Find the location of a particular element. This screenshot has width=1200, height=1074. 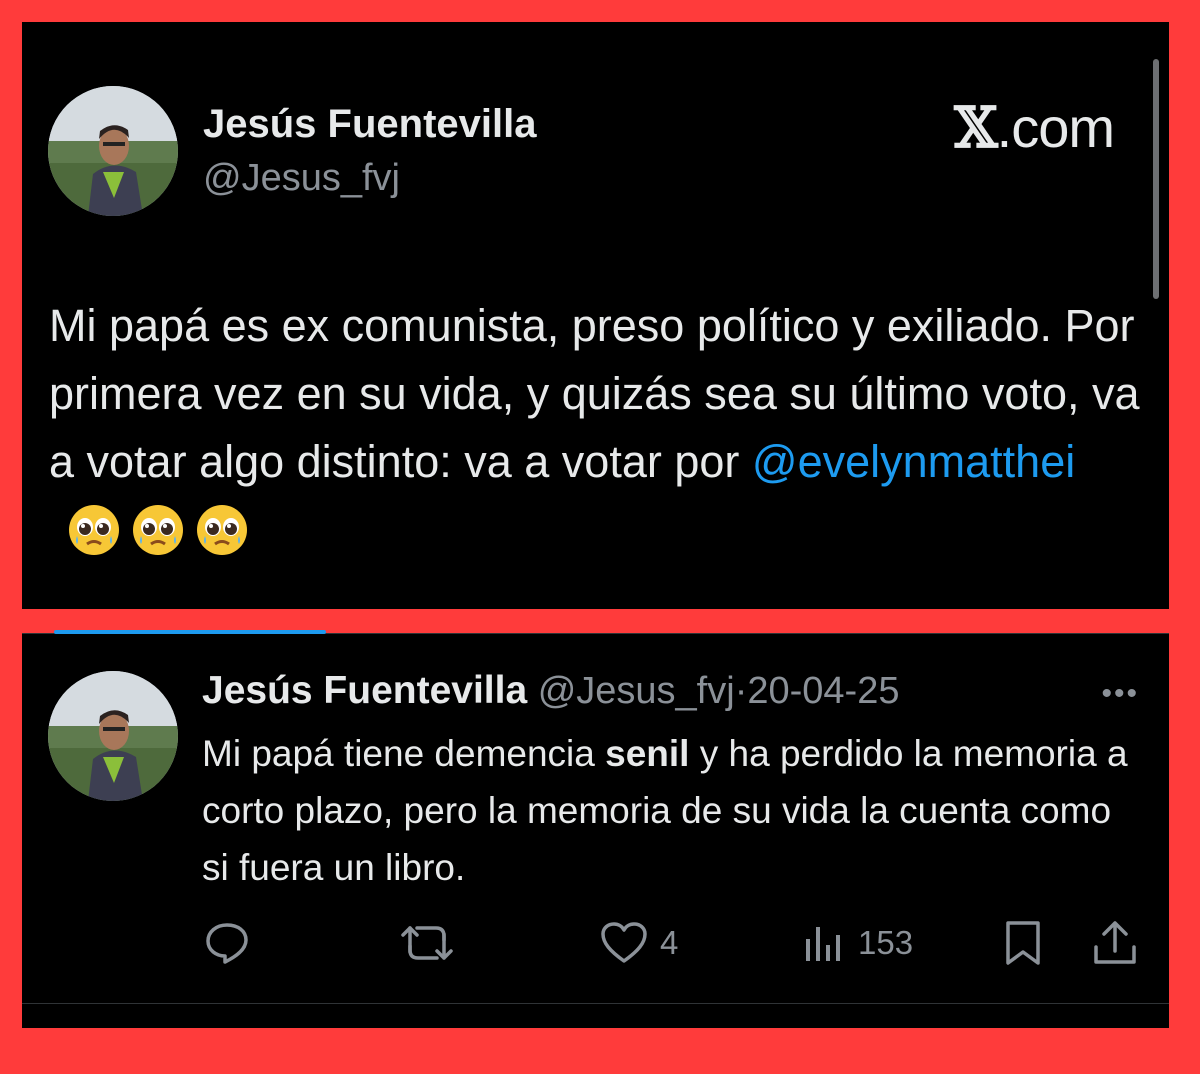

x-logo: 𝕏.com is located at coordinates (1034, 128).